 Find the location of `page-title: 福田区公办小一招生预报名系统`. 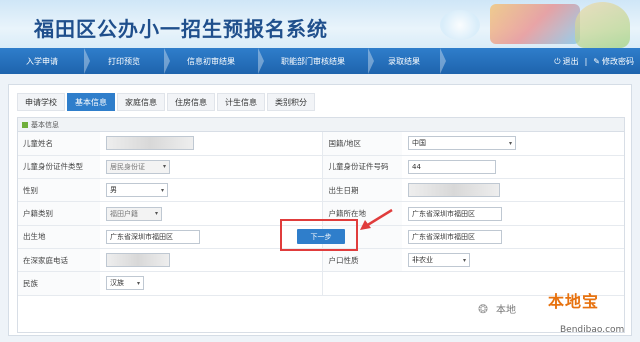

page-title: 福田区公办小一招生预报名系统 is located at coordinates (181, 29).